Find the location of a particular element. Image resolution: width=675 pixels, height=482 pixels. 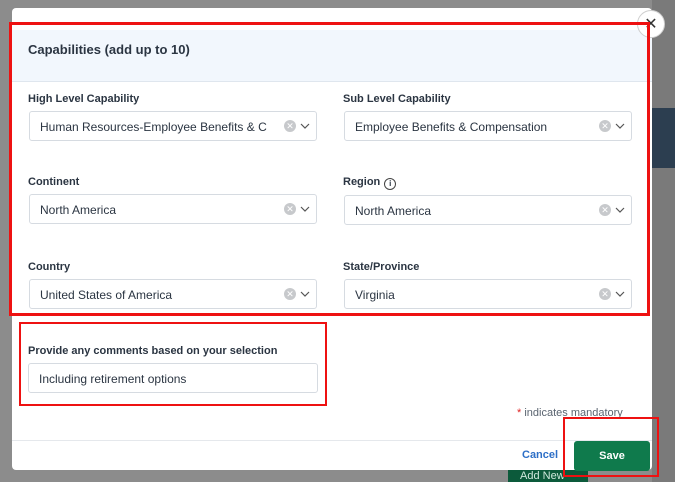

select-value: Virginia is located at coordinates (375, 295).